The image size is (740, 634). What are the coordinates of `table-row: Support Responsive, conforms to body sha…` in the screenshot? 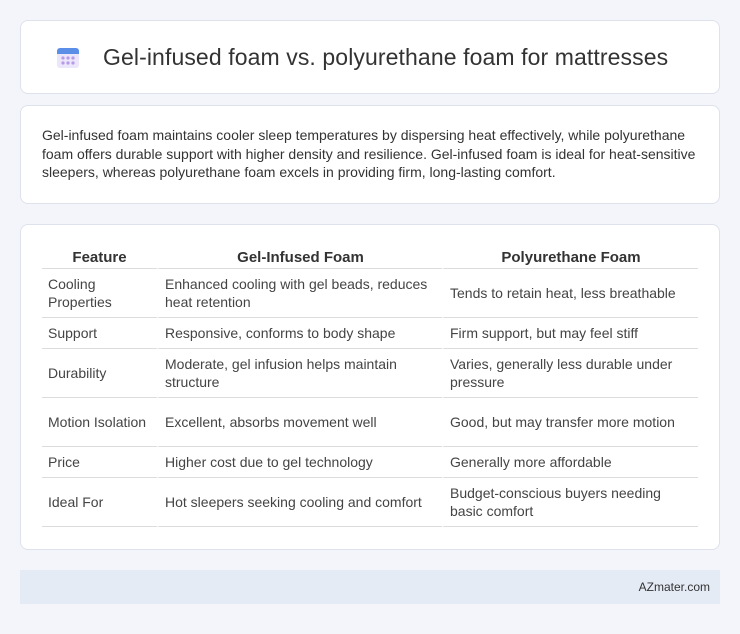 It's located at (370, 333).